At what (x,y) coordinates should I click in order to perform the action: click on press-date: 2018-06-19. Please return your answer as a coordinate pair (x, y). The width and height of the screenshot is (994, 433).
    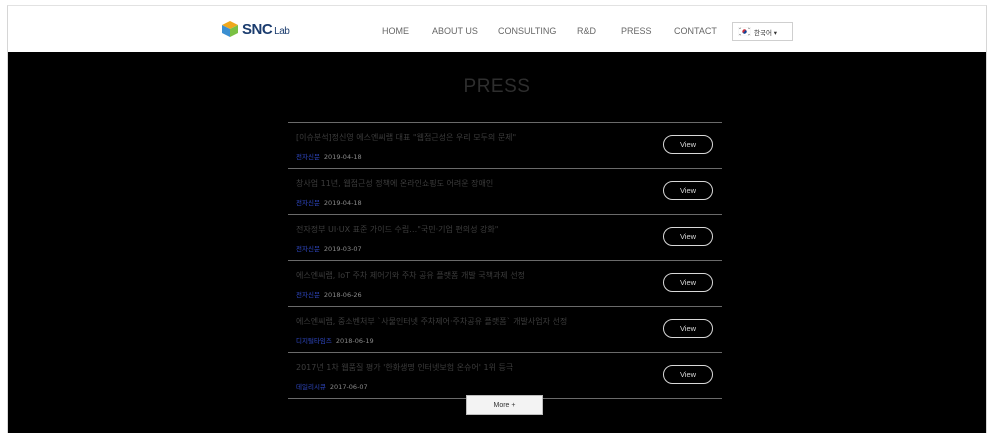
    Looking at the image, I should click on (354, 341).